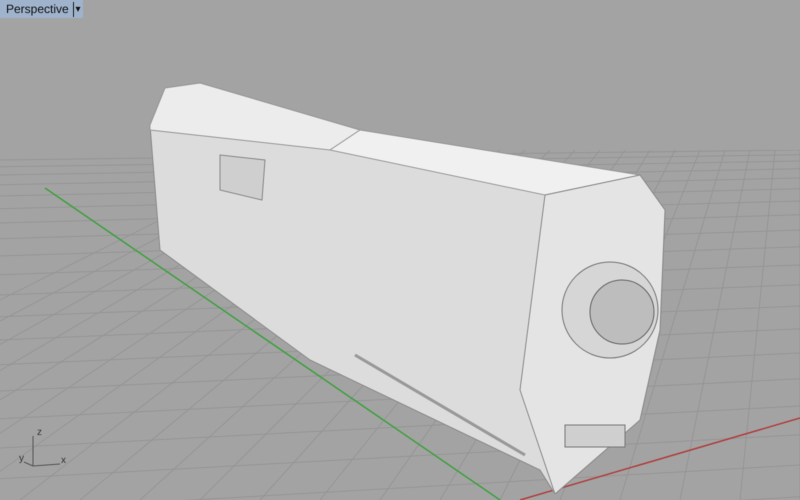 This screenshot has width=800, height=500. Describe the element at coordinates (76, 9) in the screenshot. I see `dropdown-toggle: ▾` at that location.